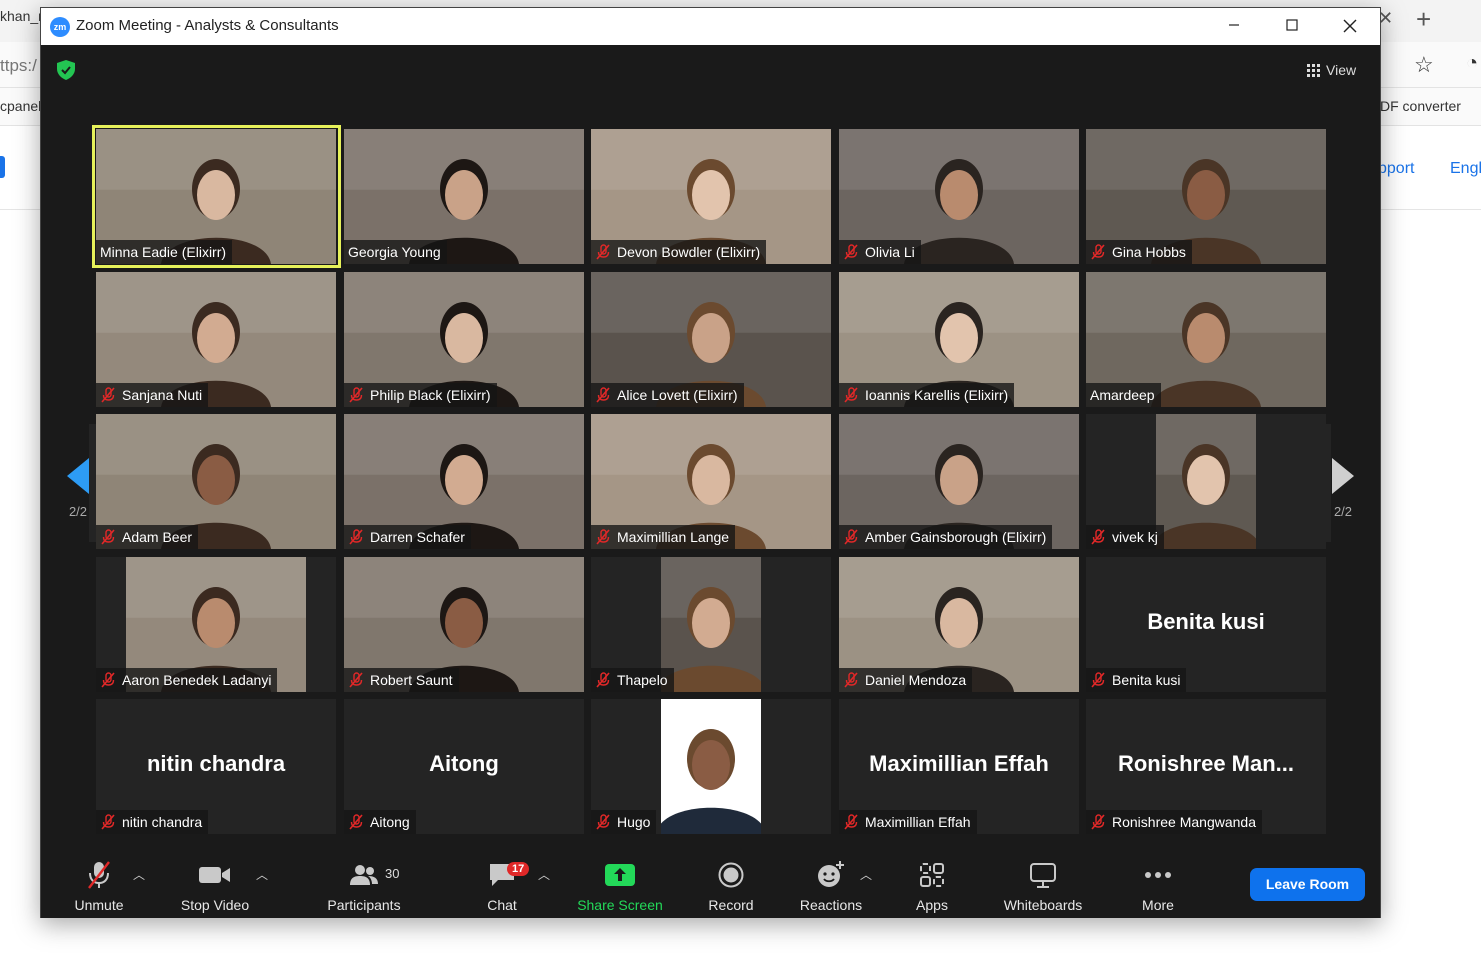 This screenshot has height=954, width=1481. What do you see at coordinates (1136, 680) in the screenshot?
I see `participant-name-label: Benita kusi` at bounding box center [1136, 680].